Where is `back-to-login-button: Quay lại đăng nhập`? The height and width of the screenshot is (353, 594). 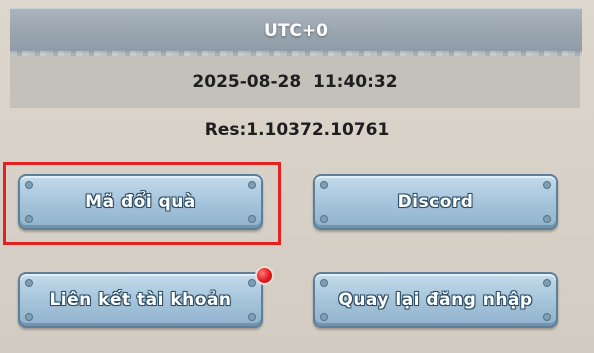 back-to-login-button: Quay lại đăng nhập is located at coordinates (435, 300).